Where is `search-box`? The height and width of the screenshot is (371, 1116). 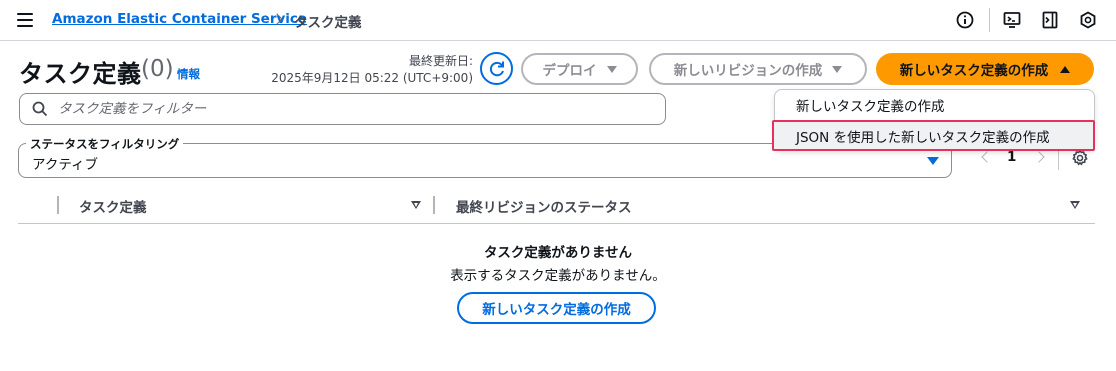
search-box is located at coordinates (342, 109).